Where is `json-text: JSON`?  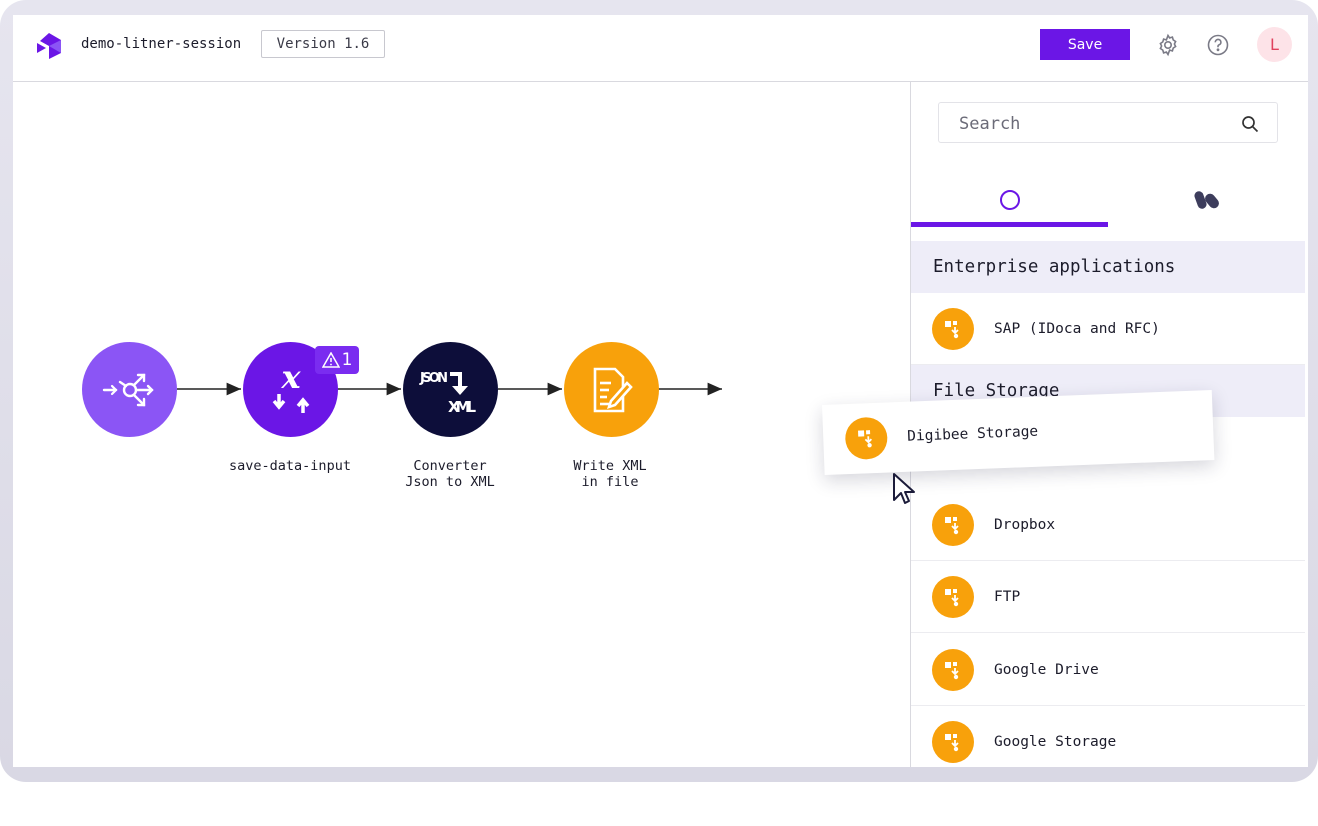 json-text: JSON is located at coordinates (433, 378).